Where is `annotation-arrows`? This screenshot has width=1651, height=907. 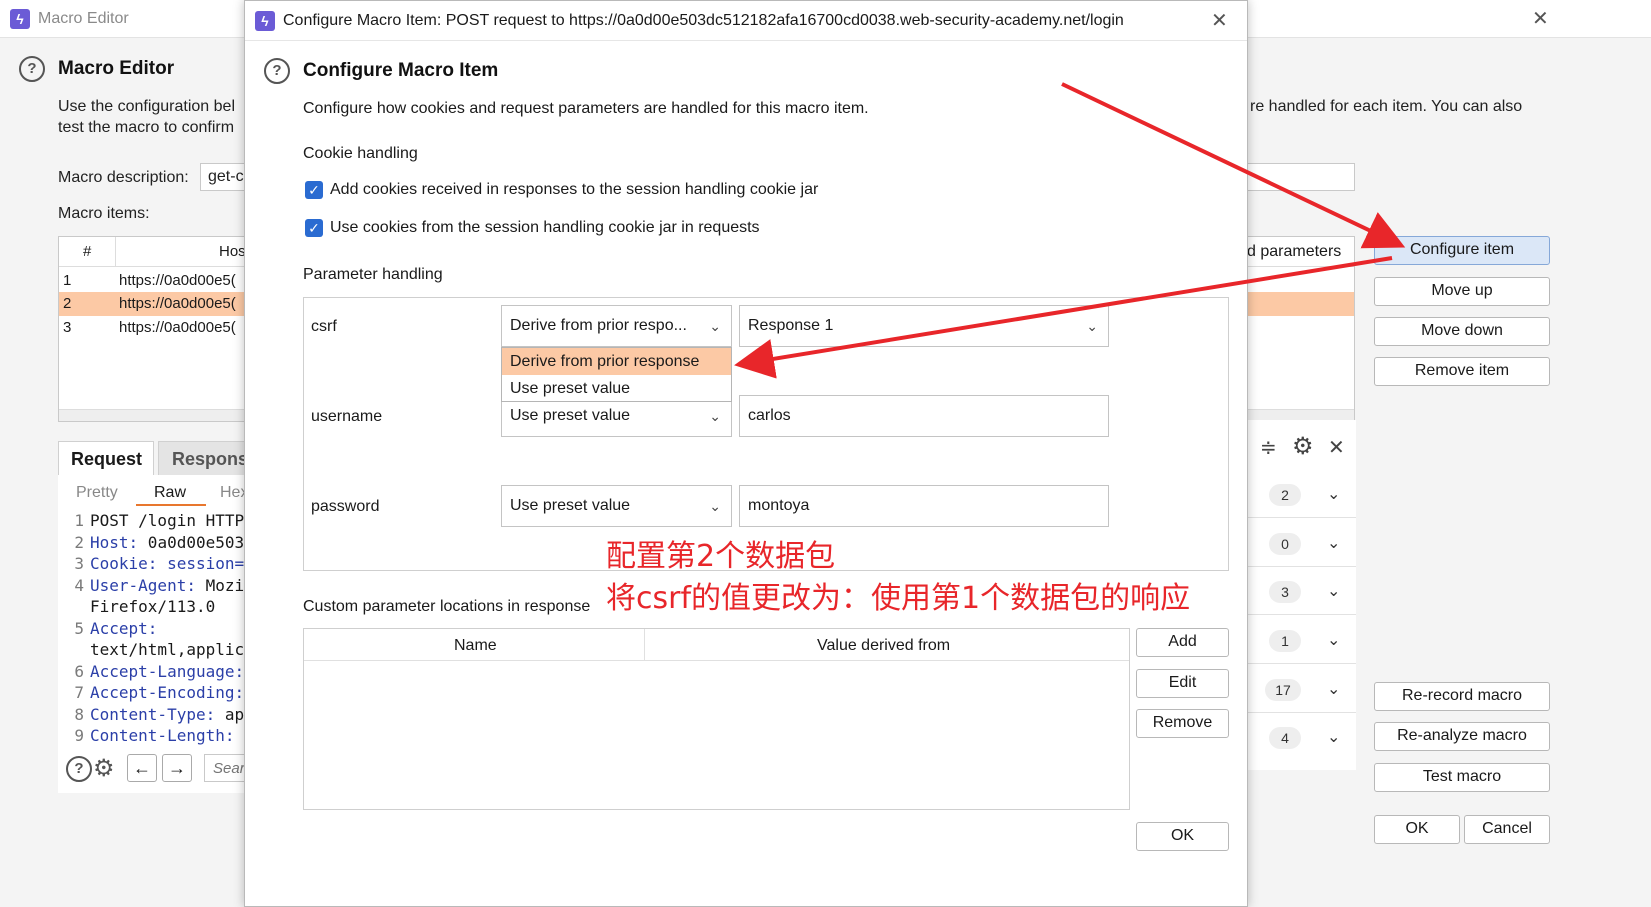
annotation-arrows is located at coordinates (1070, 230).